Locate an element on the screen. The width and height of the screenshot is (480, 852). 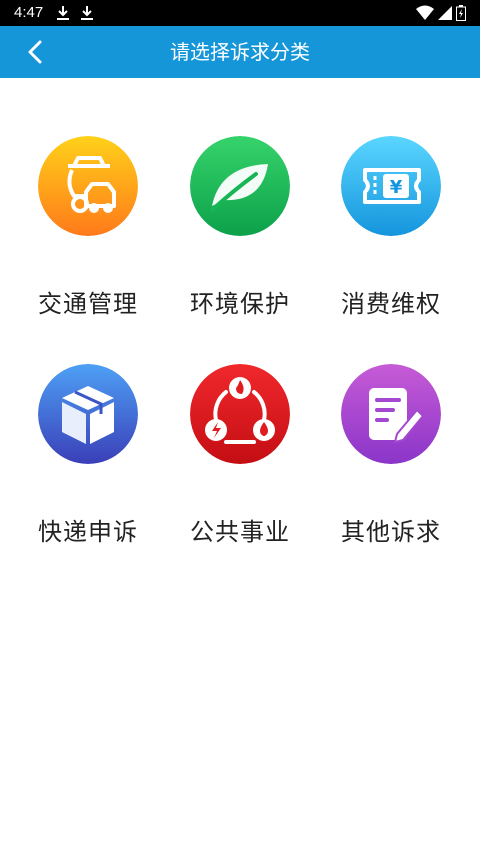
category-label: 交通管理 is located at coordinates (88, 304).